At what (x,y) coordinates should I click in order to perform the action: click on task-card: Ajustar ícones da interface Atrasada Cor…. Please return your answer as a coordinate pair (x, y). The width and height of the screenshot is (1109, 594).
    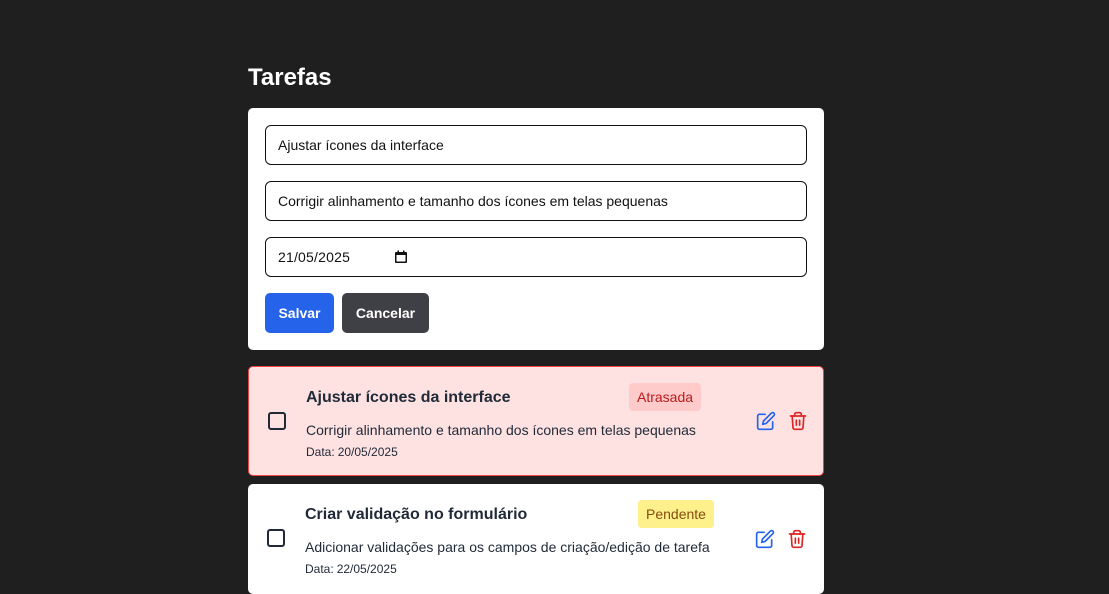
    Looking at the image, I should click on (536, 421).